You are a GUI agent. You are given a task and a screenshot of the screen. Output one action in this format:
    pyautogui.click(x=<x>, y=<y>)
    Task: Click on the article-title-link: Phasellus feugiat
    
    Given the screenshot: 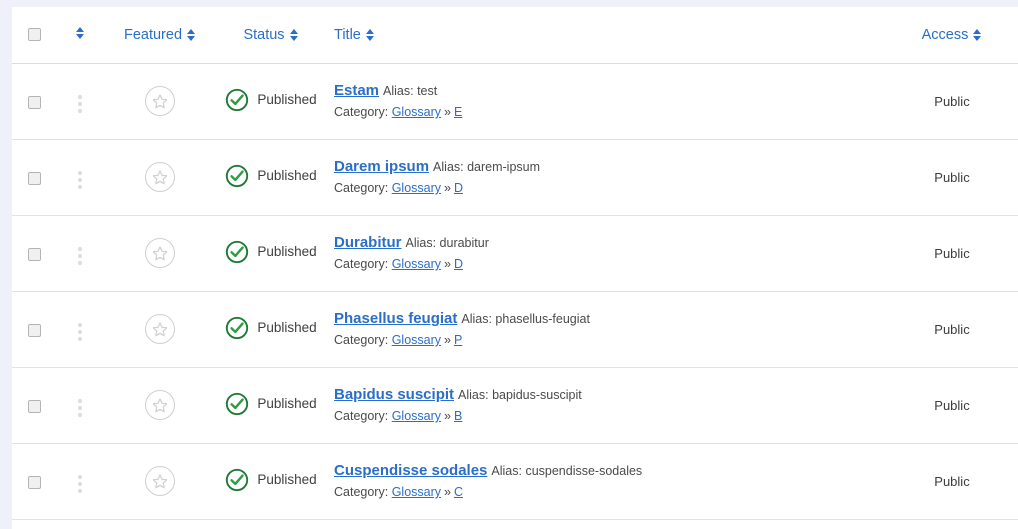 What is the action you would take?
    pyautogui.click(x=395, y=318)
    